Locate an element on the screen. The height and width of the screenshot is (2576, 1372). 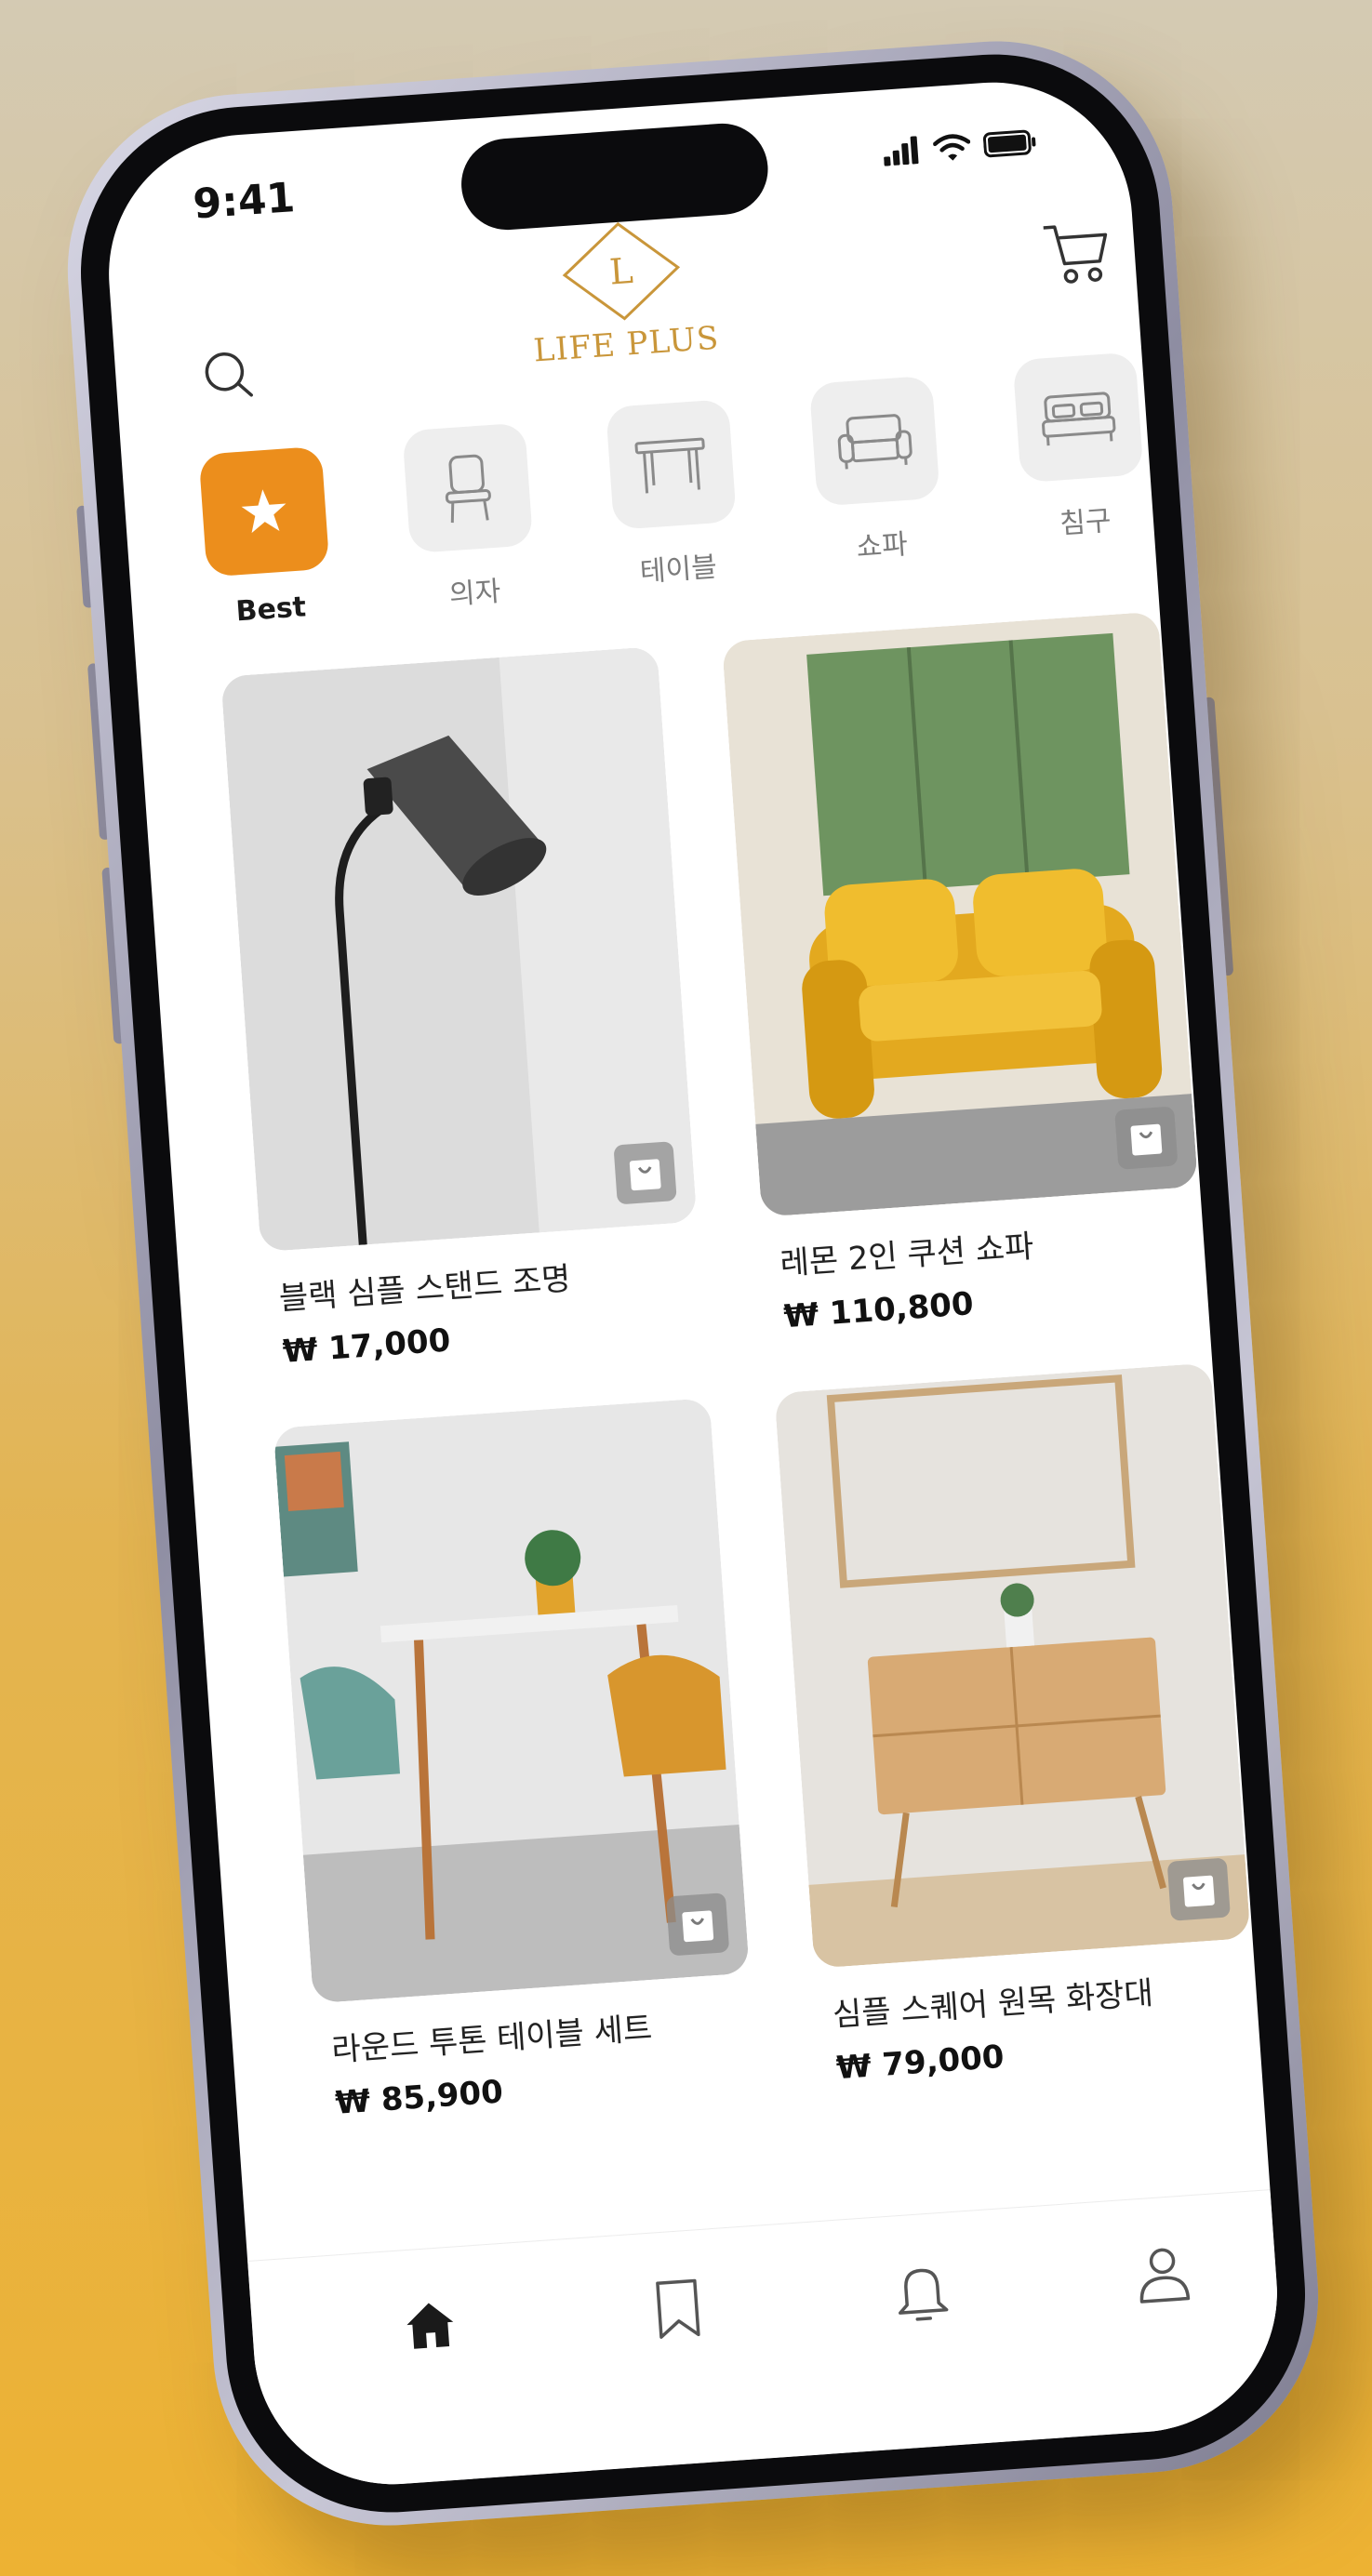
category-best: Best is located at coordinates (267, 538).